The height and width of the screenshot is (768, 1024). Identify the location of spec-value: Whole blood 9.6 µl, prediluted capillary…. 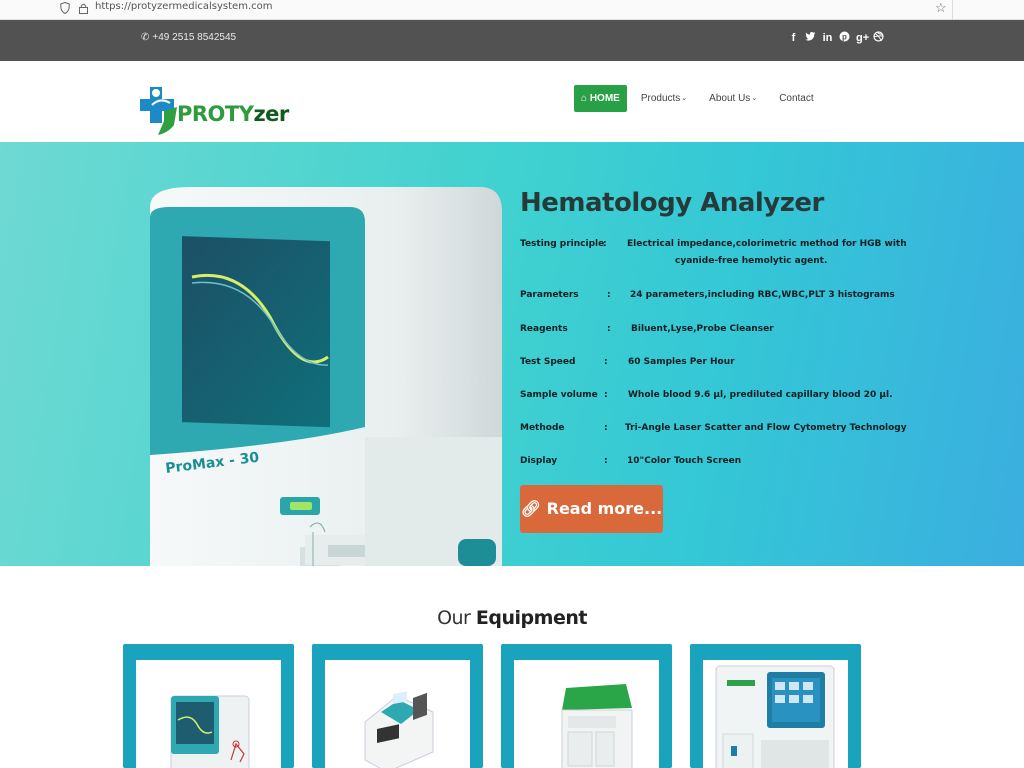
(760, 395).